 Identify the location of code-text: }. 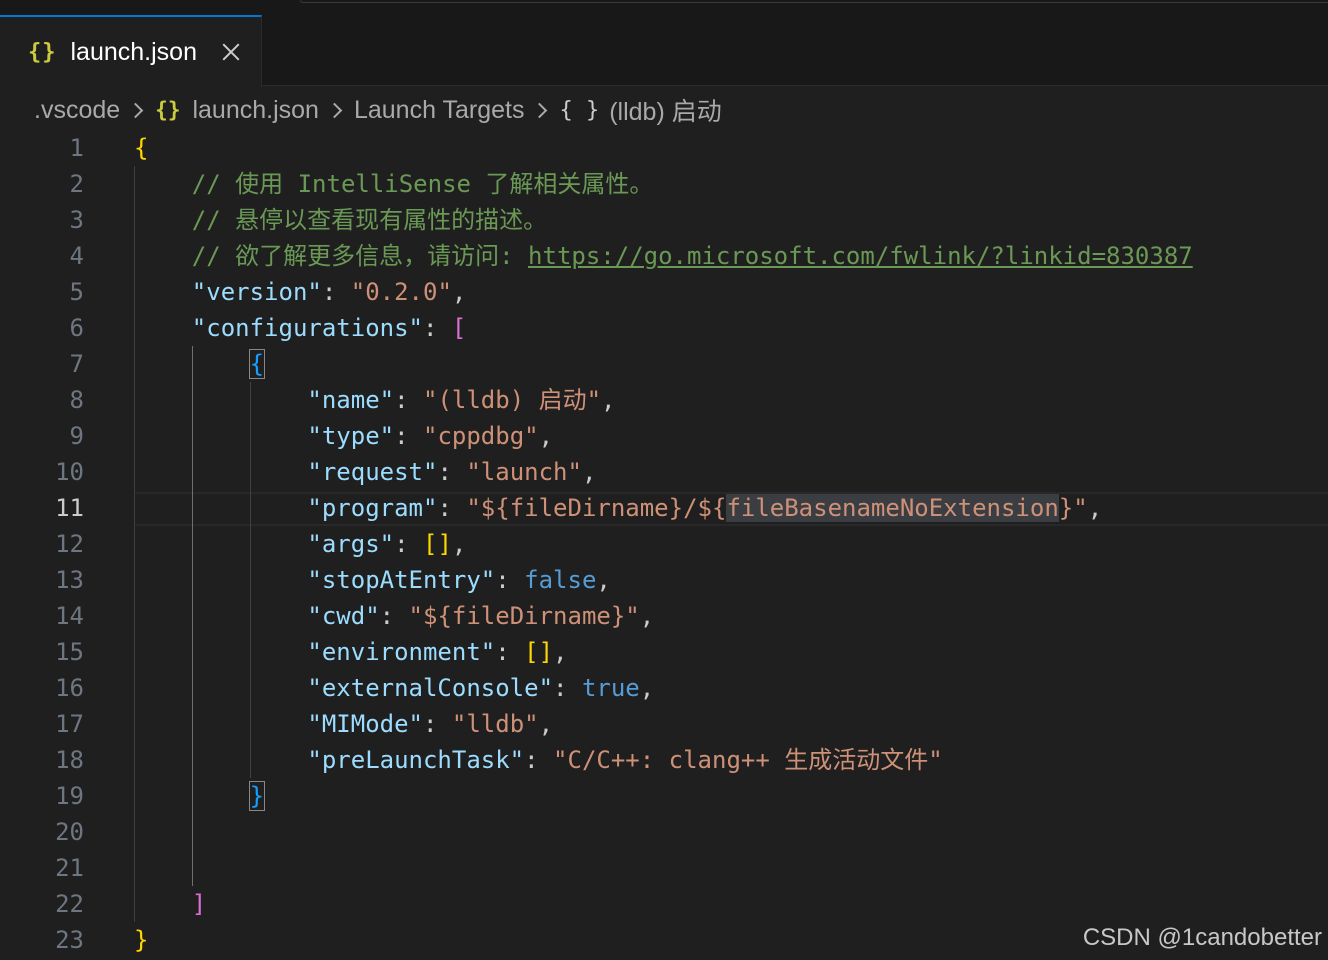
(141, 940).